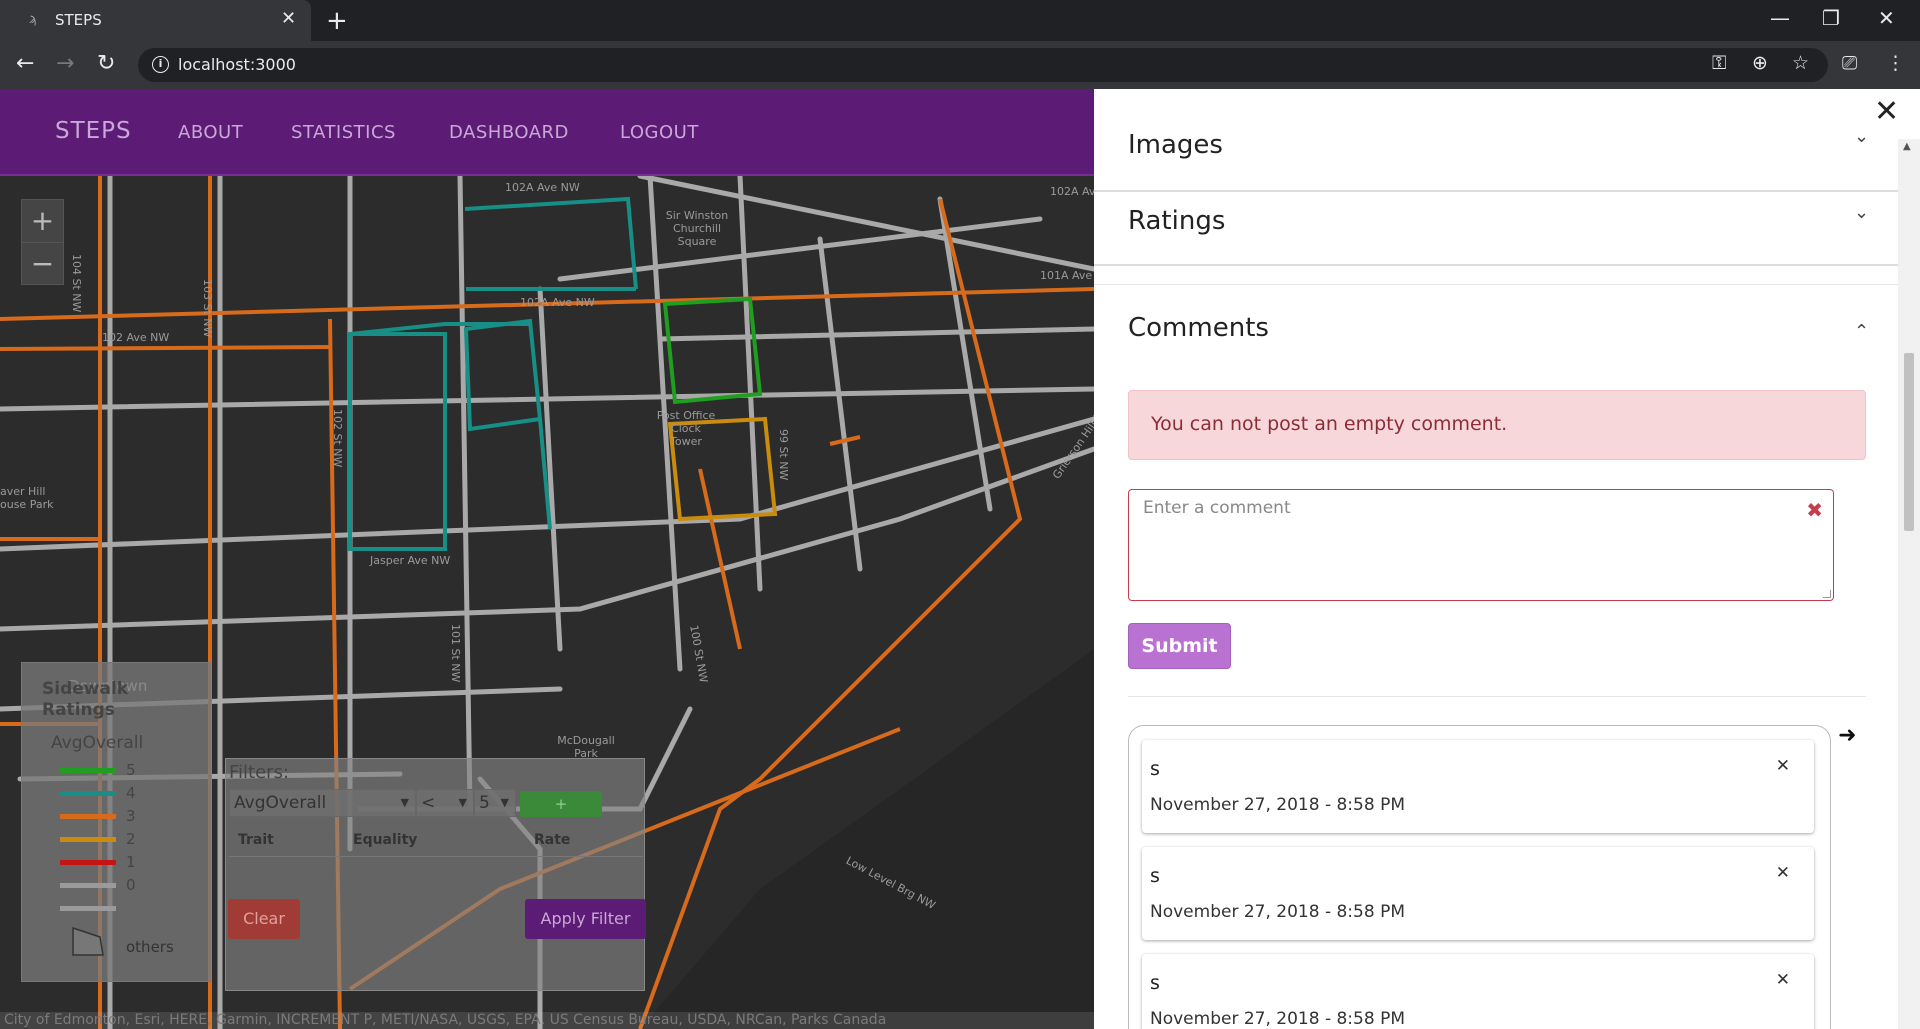 This screenshot has height=1029, width=1920. What do you see at coordinates (509, 132) in the screenshot?
I see `nav-dashboard: DASHBOARD` at bounding box center [509, 132].